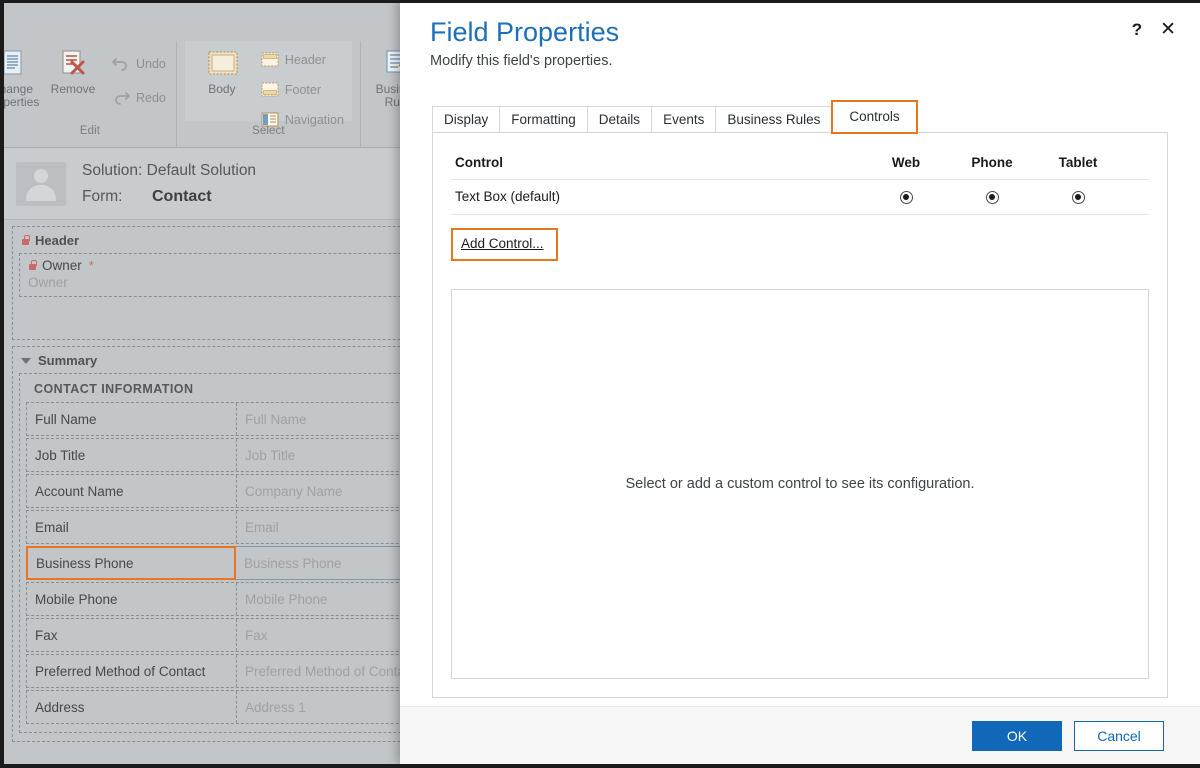 The height and width of the screenshot is (768, 1200). I want to click on section-title-text: Header, so click(57, 240).